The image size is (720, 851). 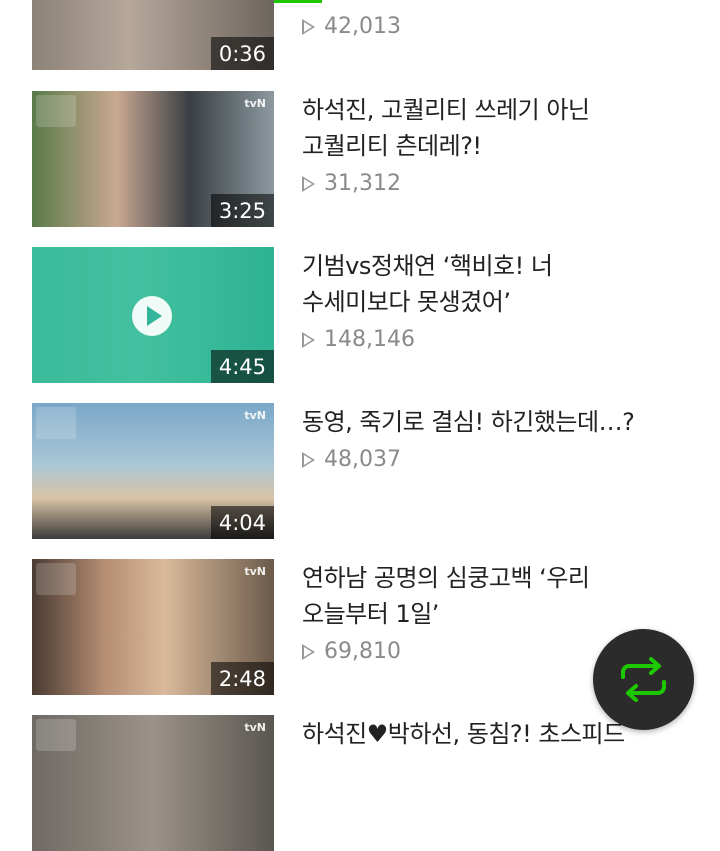 I want to click on video-title-line: 고퀄리티 츤데레?!, so click(x=502, y=146).